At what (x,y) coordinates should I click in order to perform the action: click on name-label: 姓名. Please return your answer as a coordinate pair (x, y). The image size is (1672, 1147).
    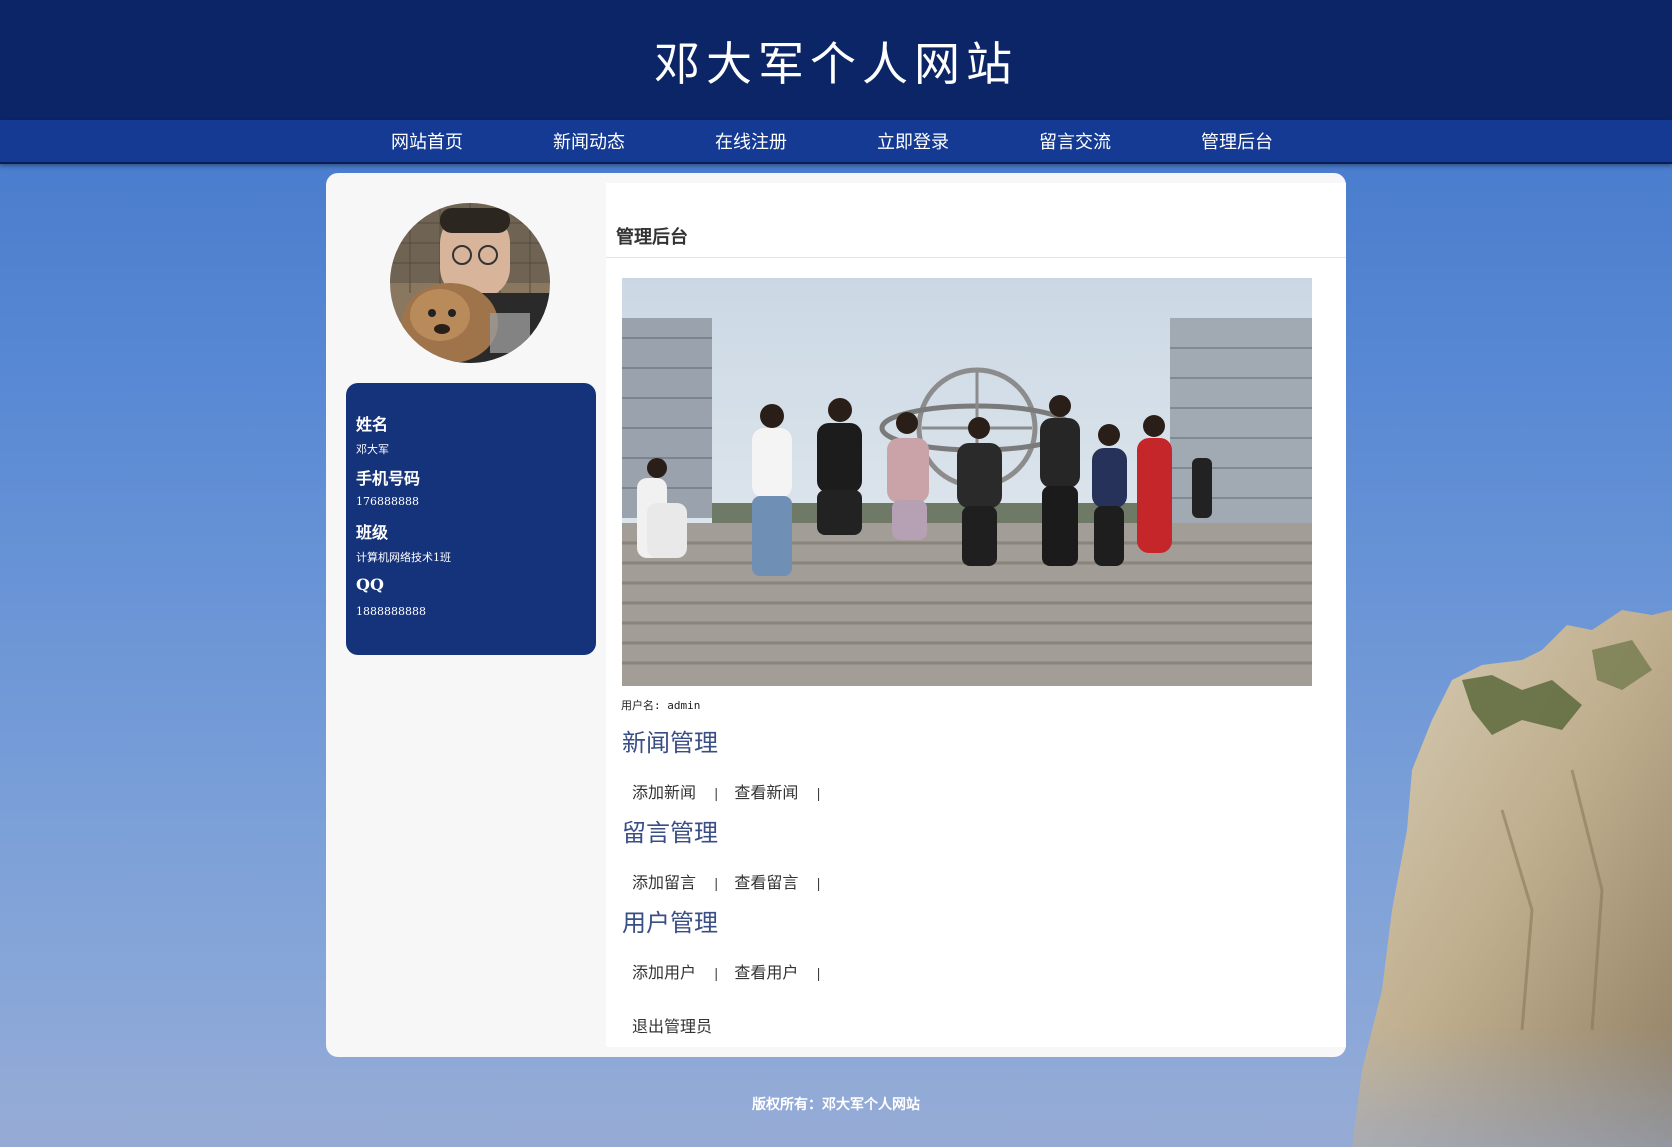
    Looking at the image, I should click on (372, 424).